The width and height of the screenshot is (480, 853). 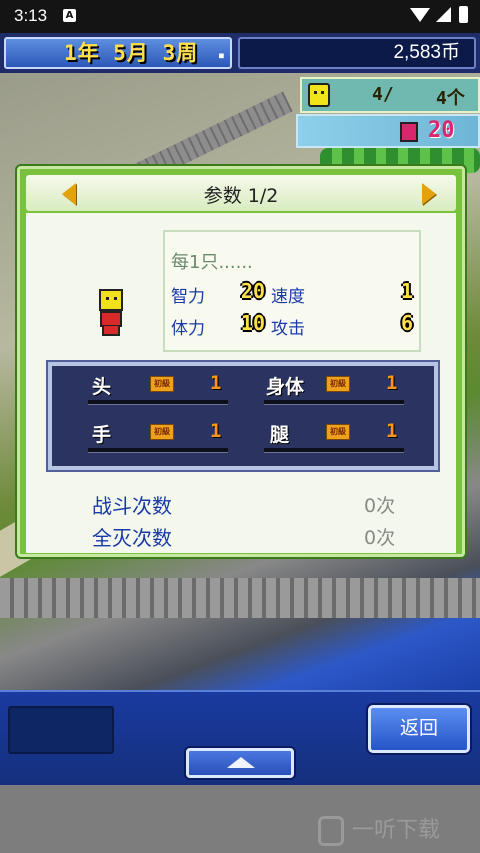 I want to click on city-wall-lower, so click(x=240, y=598).